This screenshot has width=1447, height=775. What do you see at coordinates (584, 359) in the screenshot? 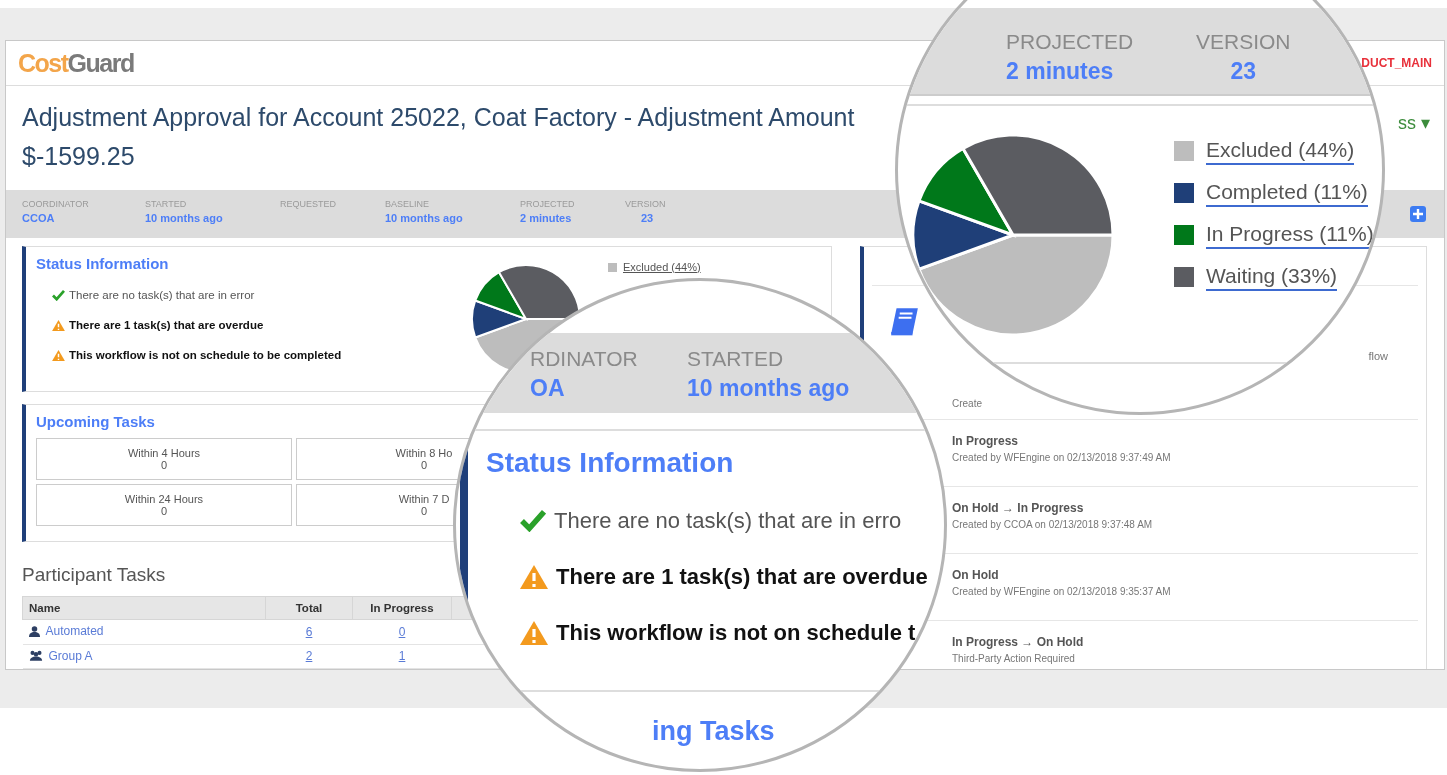
I see `field-label: RDINATOR` at bounding box center [584, 359].